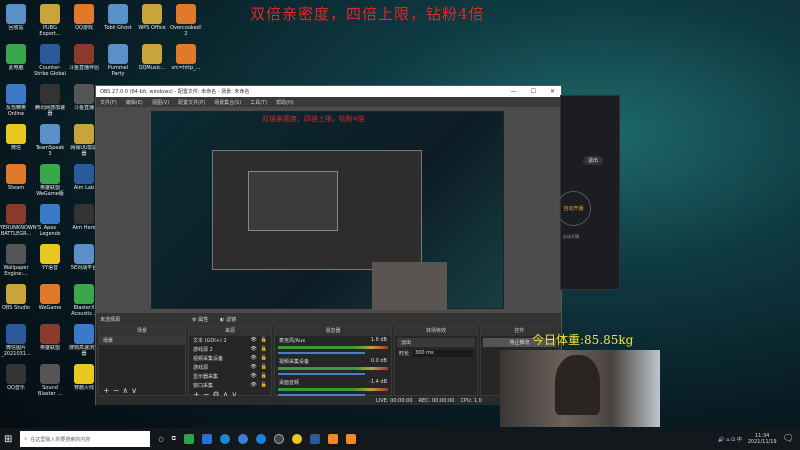  What do you see at coordinates (142, 390) in the screenshot?
I see `scene-tools: +−∧∨` at bounding box center [142, 390].